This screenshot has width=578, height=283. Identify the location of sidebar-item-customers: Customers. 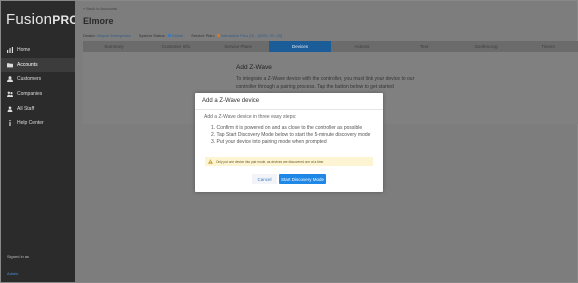
(38, 79).